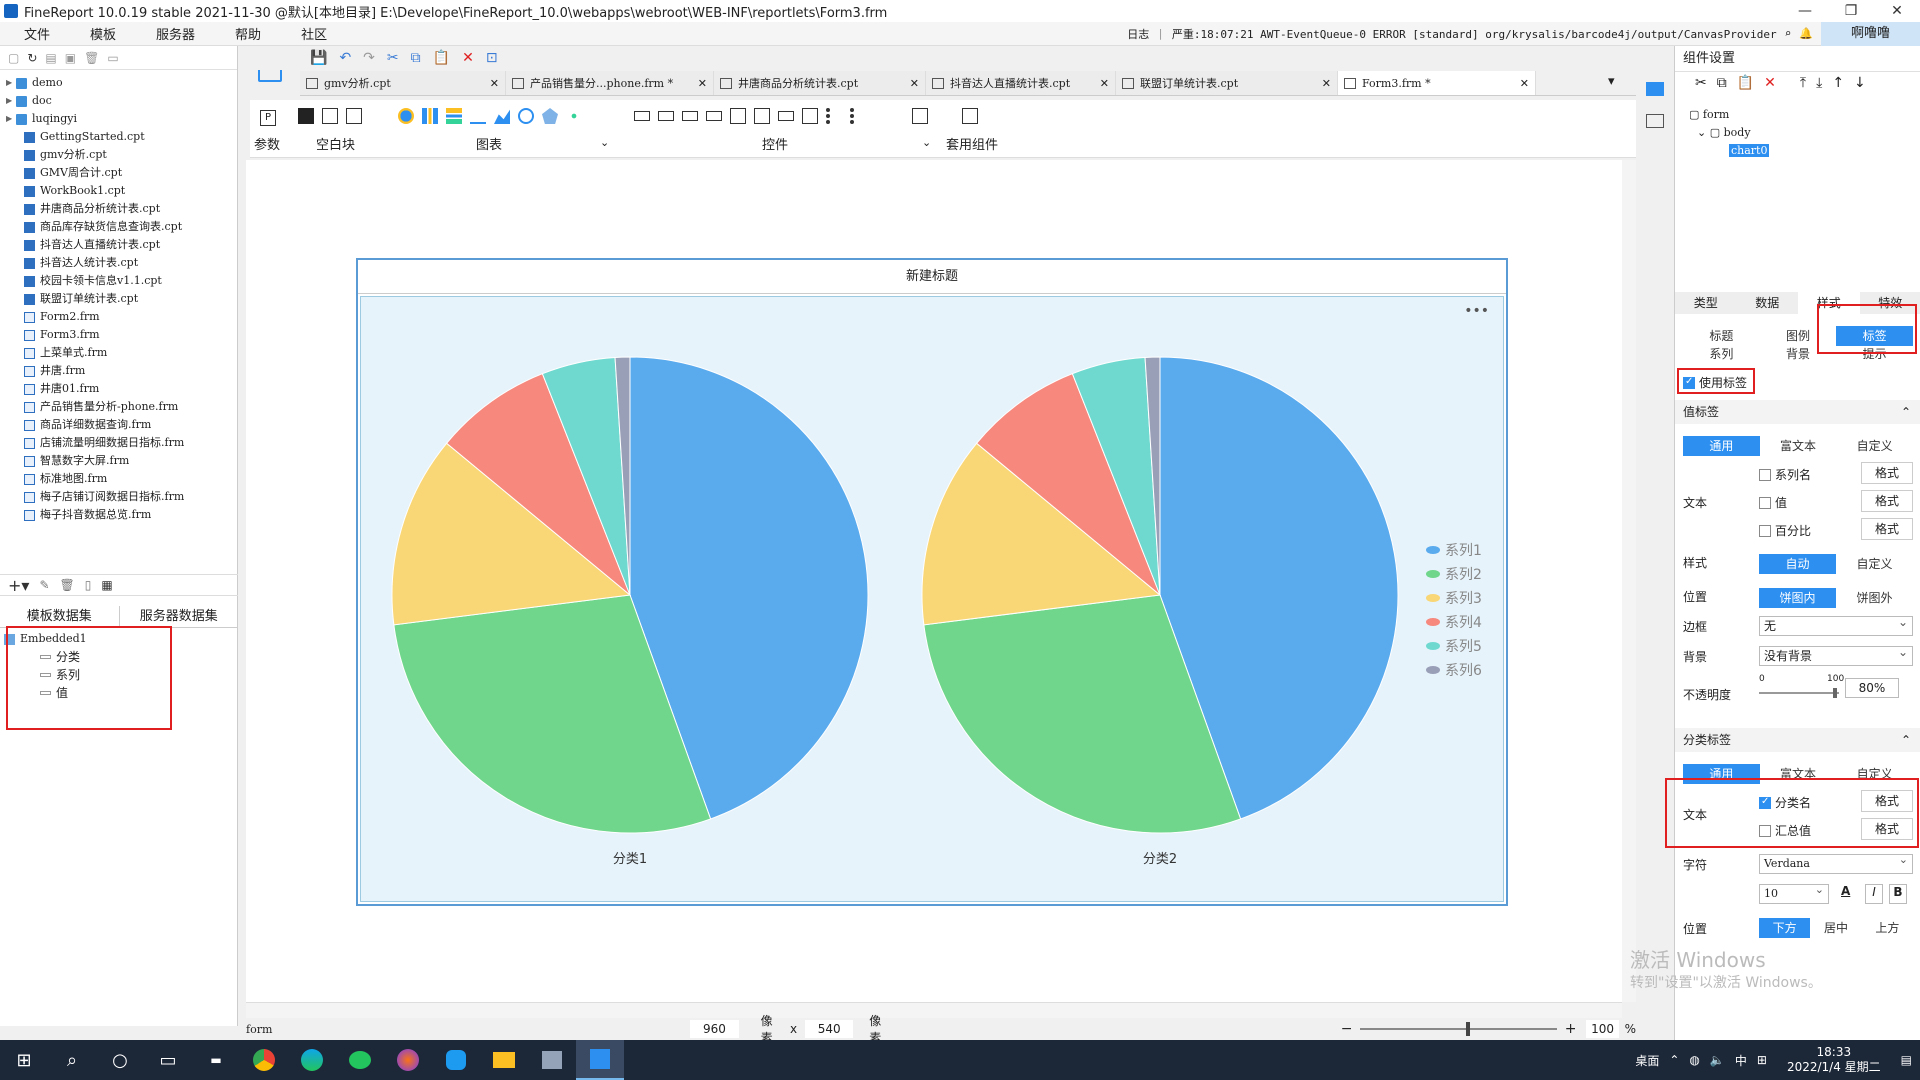  What do you see at coordinates (118, 155) in the screenshot?
I see `file-item: gmv分析.cpt` at bounding box center [118, 155].